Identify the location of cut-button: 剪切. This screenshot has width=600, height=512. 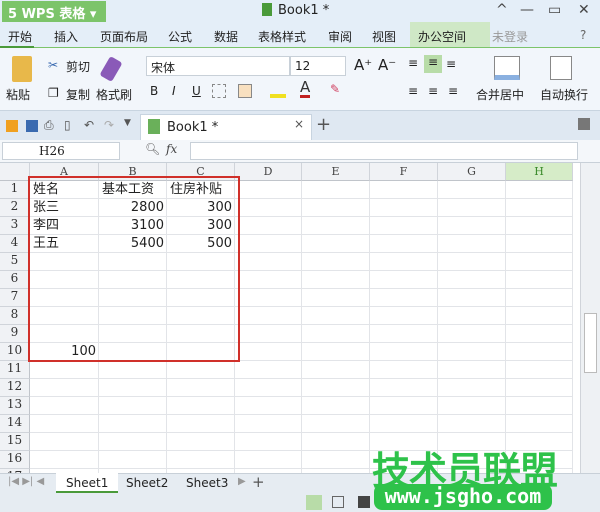
(78, 66).